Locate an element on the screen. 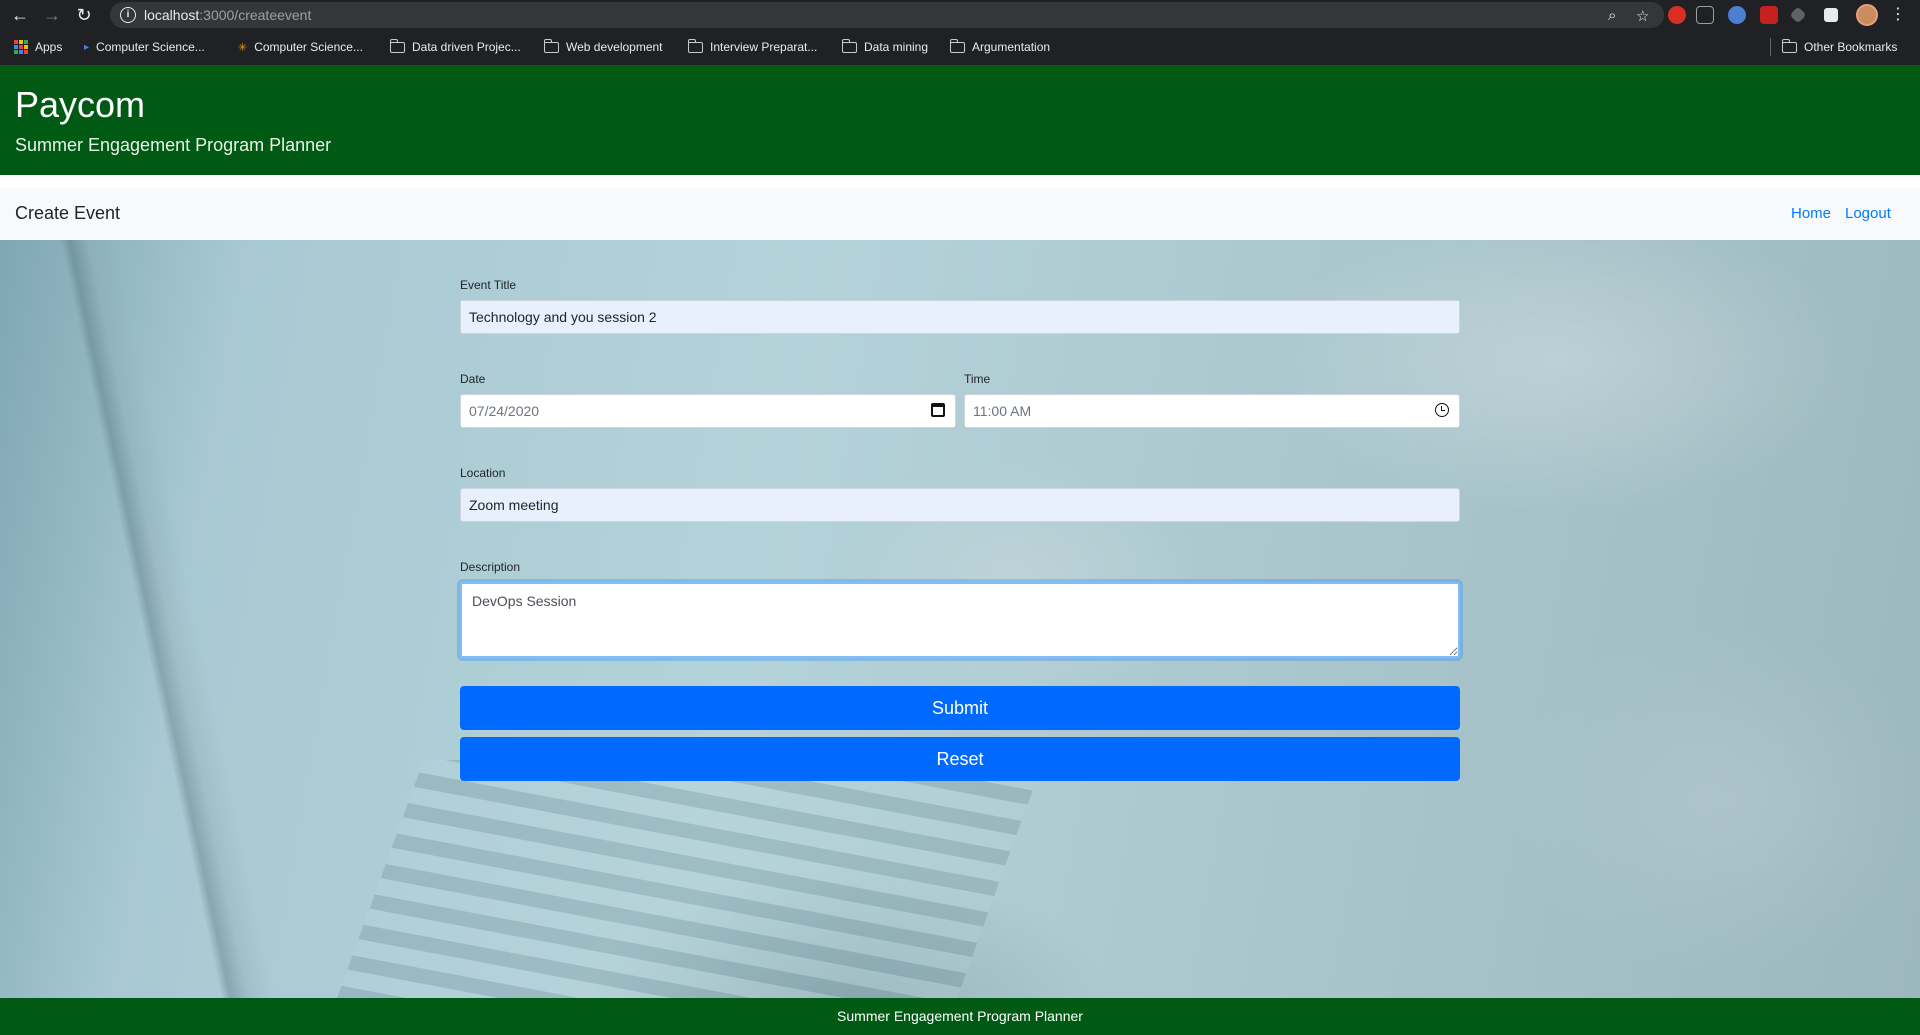 This screenshot has height=1035, width=1920. site-info-icon: i is located at coordinates (128, 15).